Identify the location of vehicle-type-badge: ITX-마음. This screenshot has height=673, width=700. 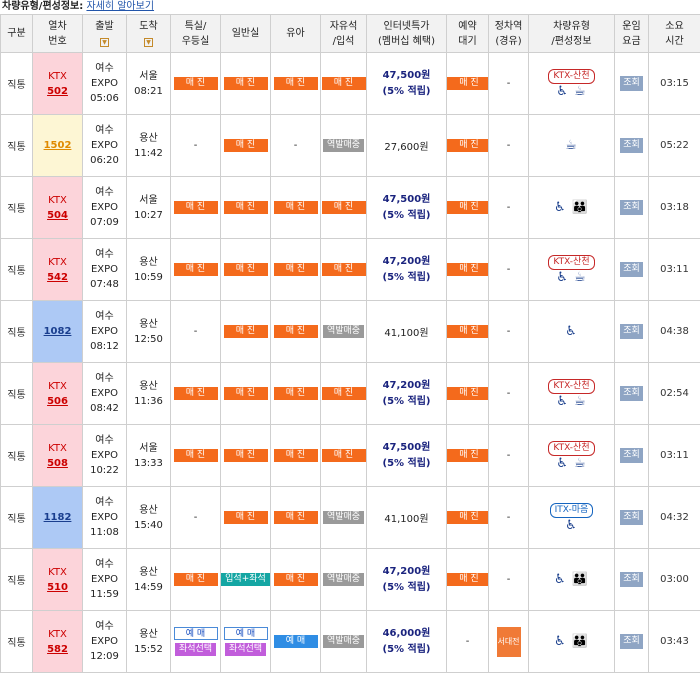
(571, 510).